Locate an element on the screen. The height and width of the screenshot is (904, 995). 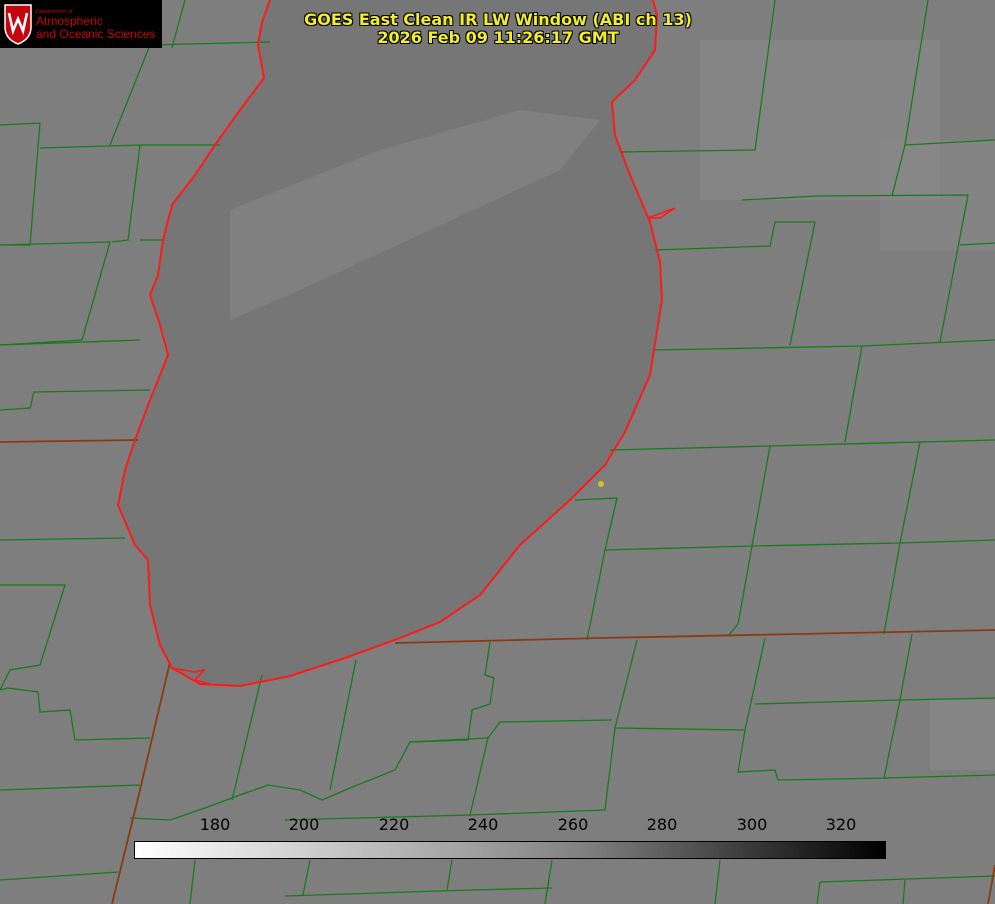
colorbar-tick: 200 is located at coordinates (304, 824).